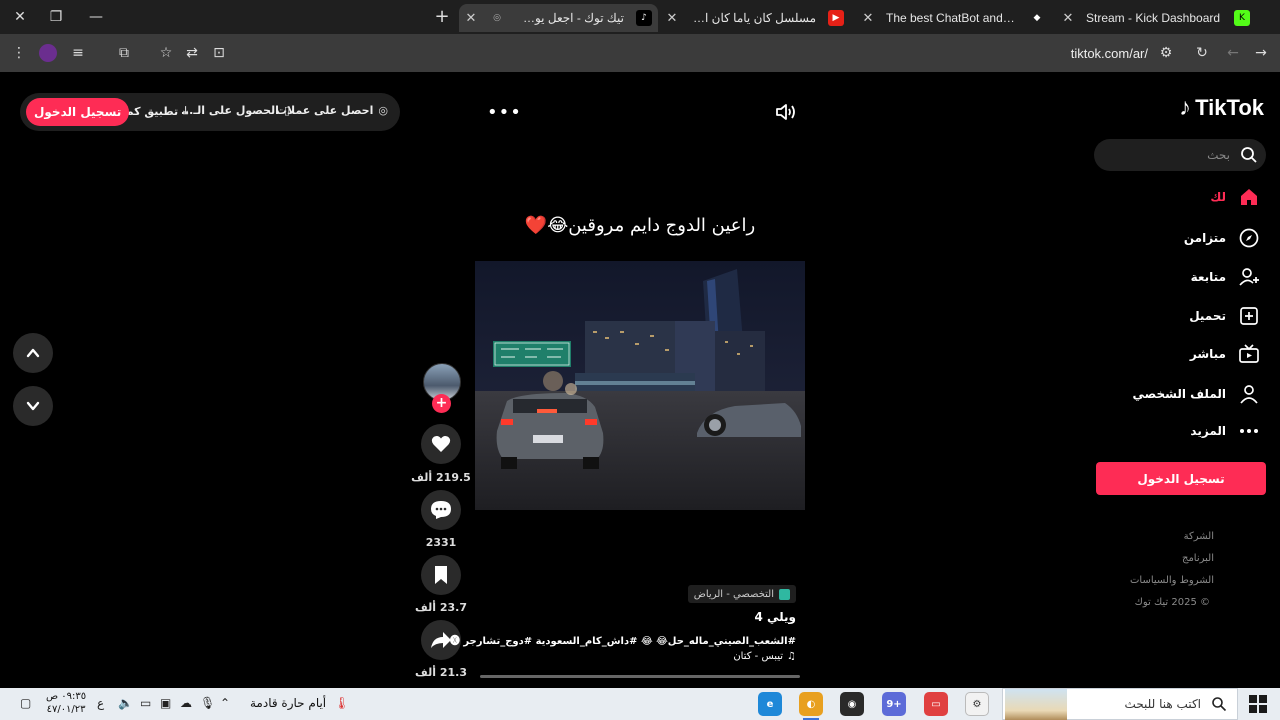 The image size is (1280, 720). What do you see at coordinates (145, 703) in the screenshot?
I see `network-icon: ▭` at bounding box center [145, 703].